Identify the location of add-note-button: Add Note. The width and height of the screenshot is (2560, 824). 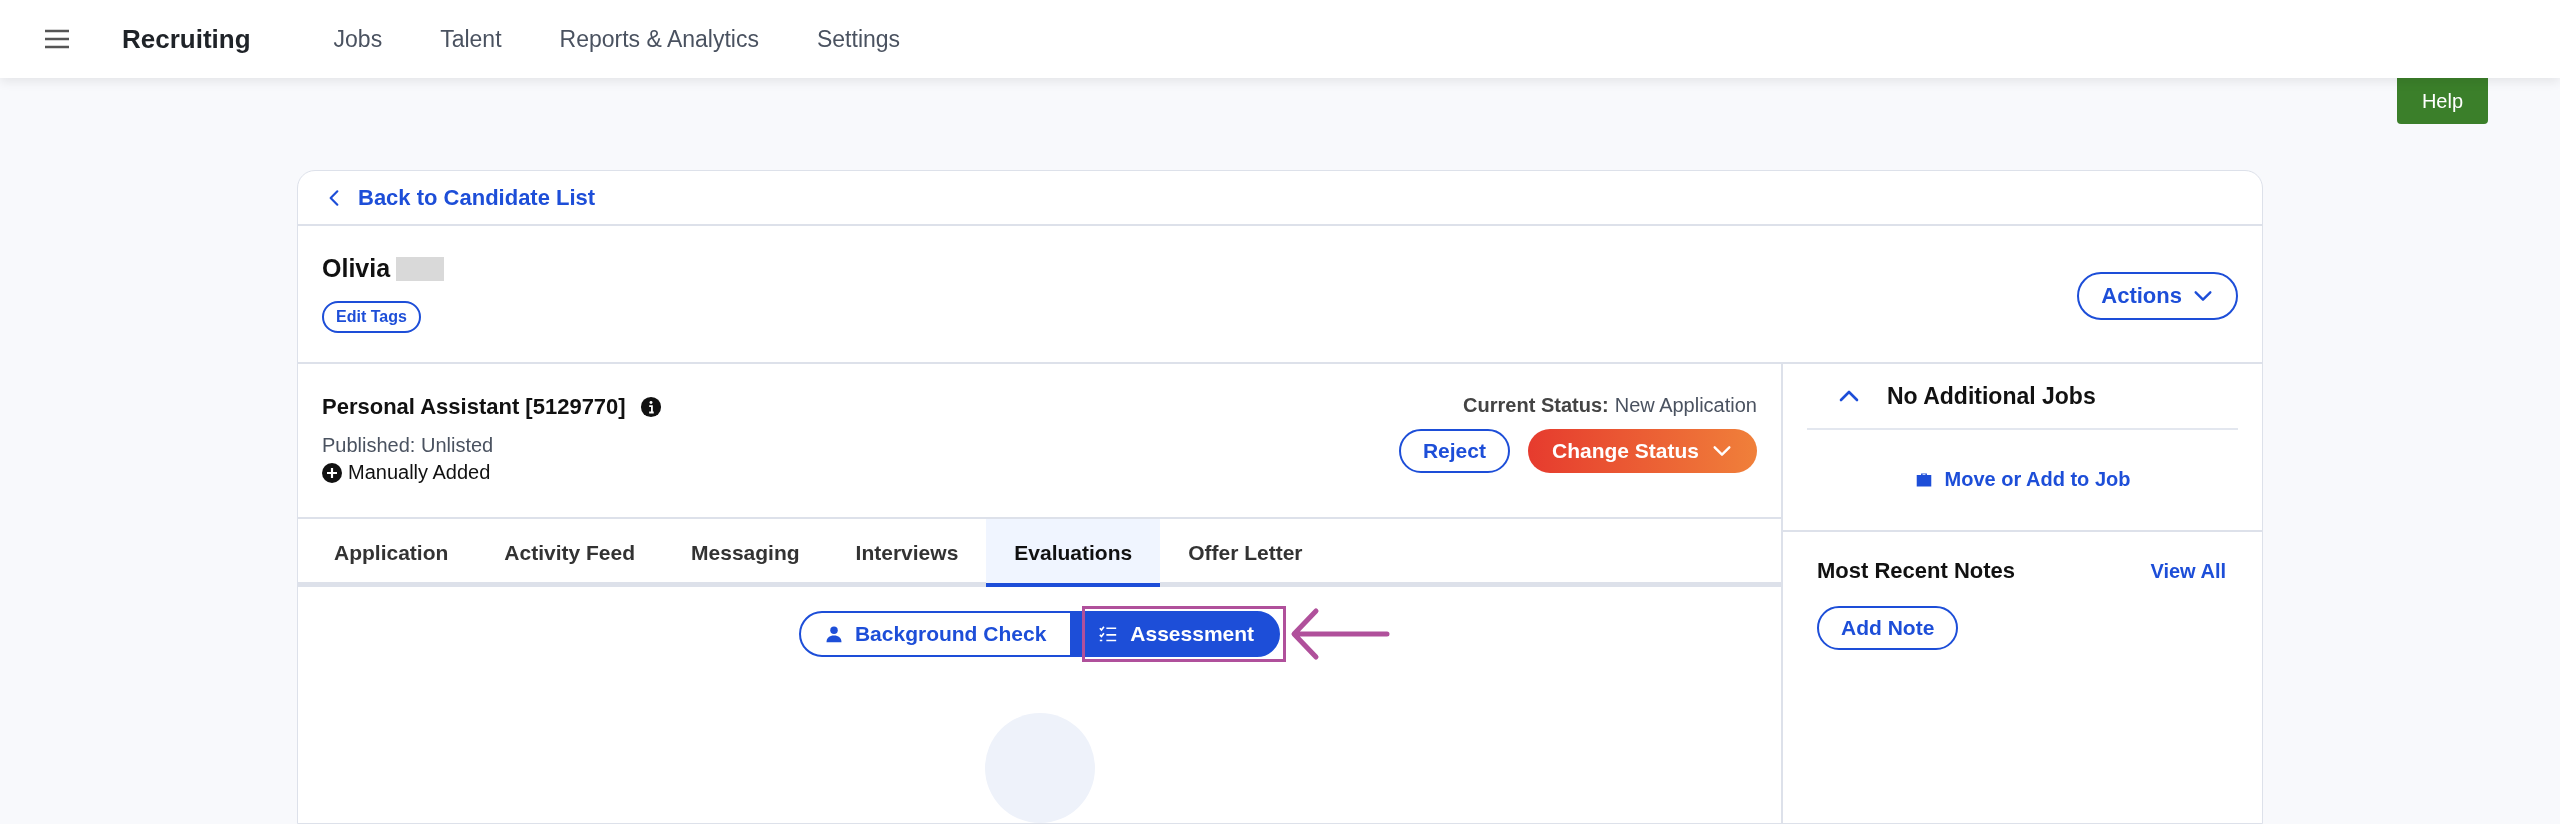
(1888, 628).